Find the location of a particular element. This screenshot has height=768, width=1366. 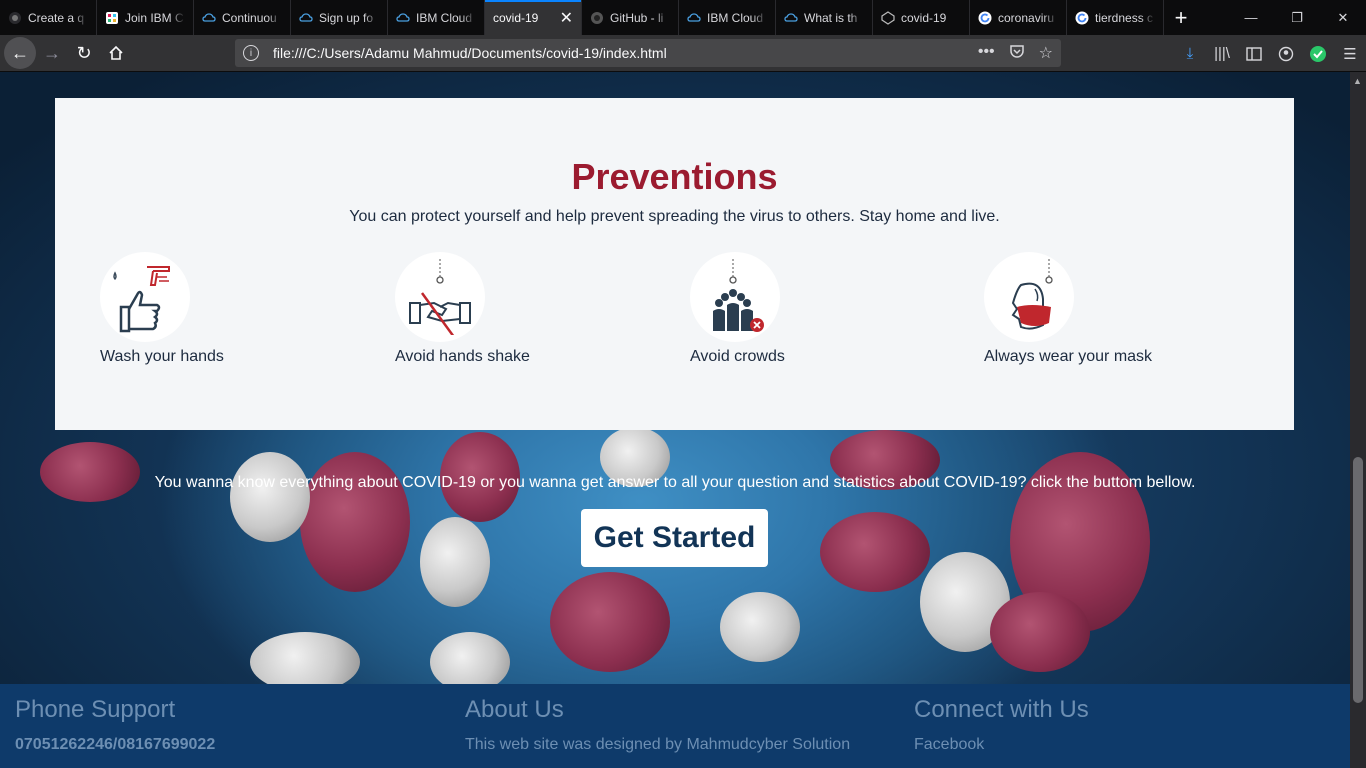

account-icon is located at coordinates (1286, 54).